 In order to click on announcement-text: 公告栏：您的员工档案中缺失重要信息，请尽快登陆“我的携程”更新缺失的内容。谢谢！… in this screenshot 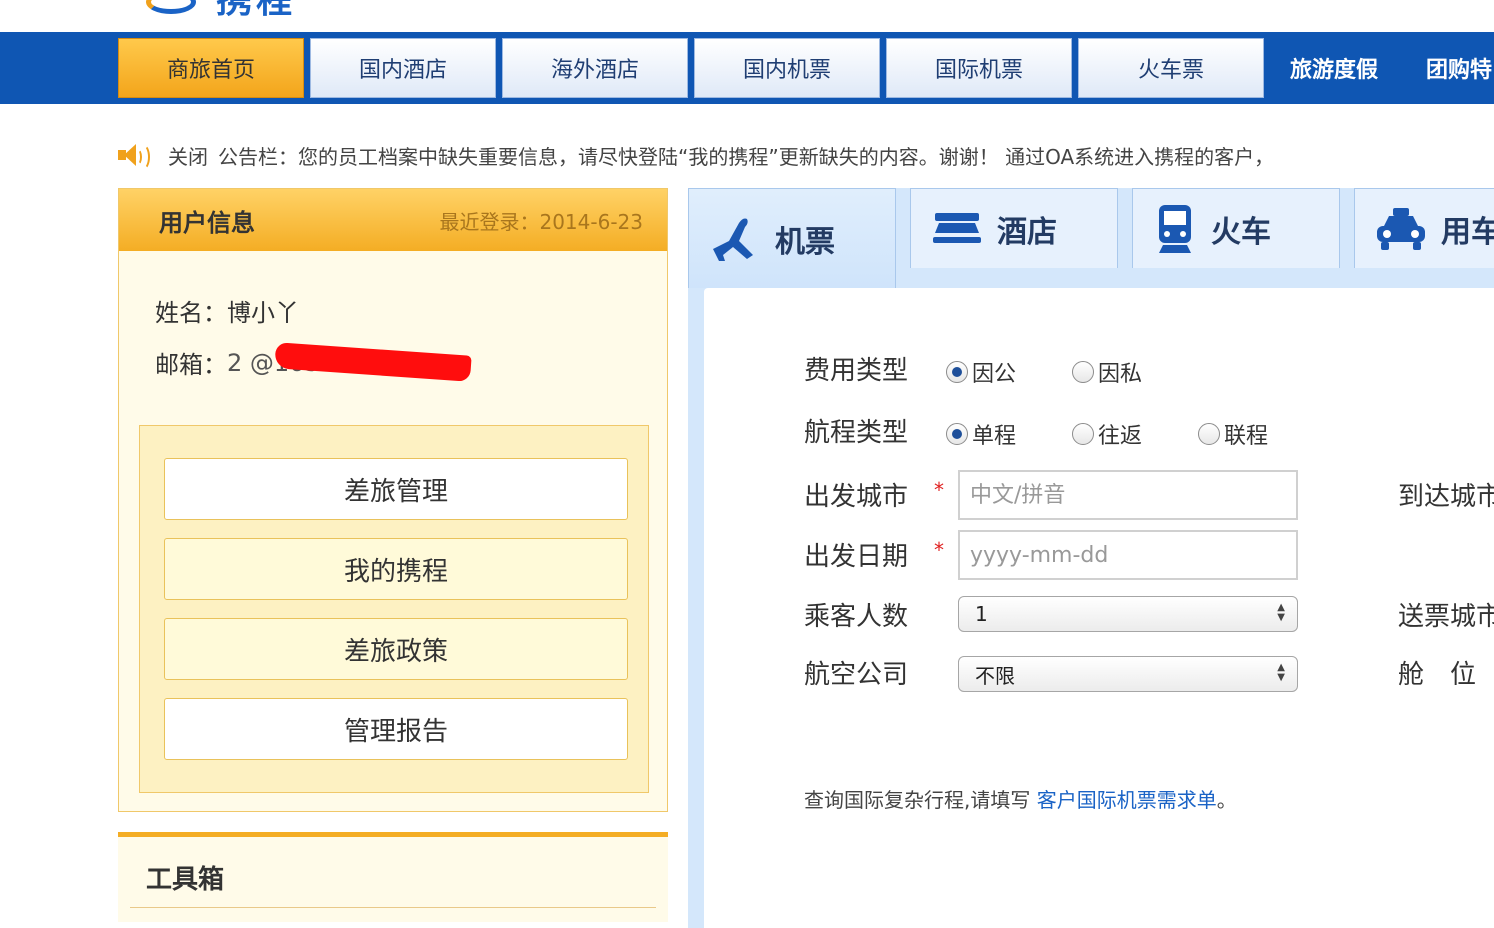, I will do `click(746, 156)`.